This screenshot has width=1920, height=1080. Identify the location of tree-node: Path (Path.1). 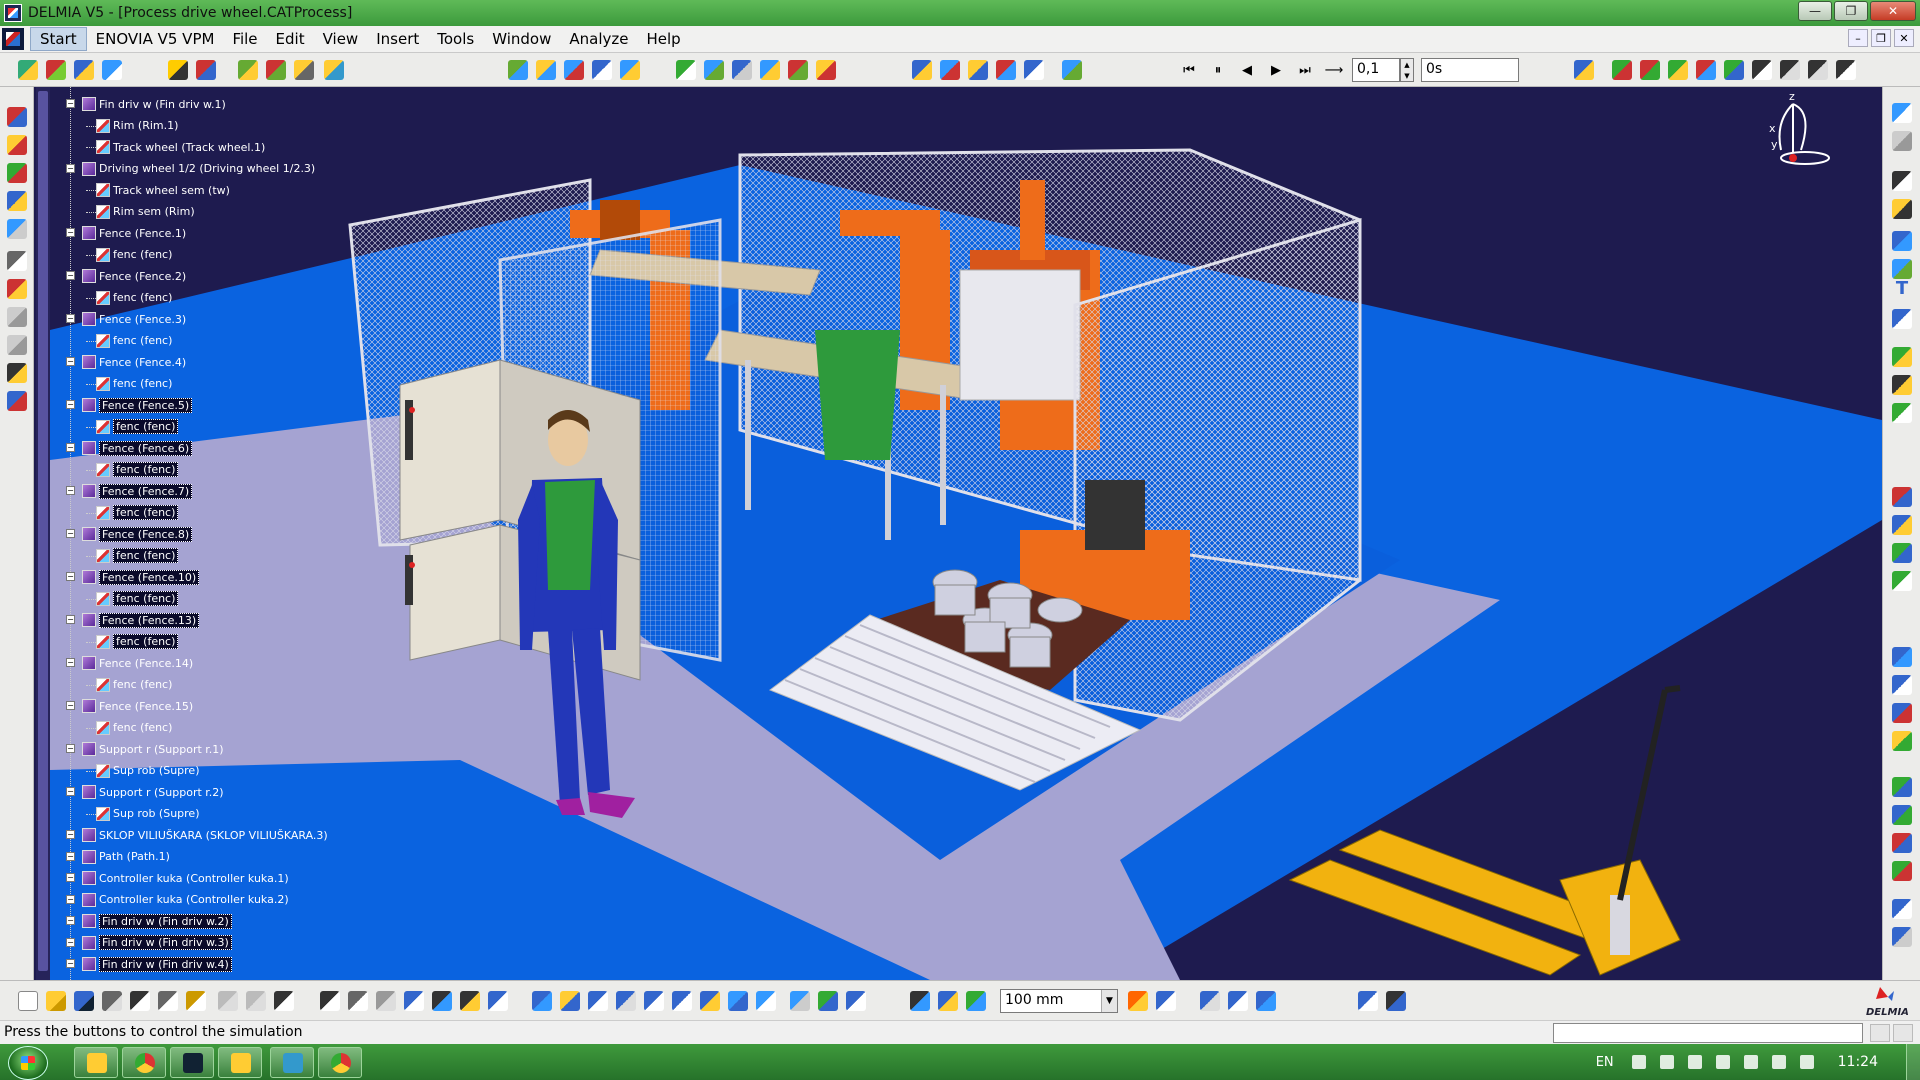
(126, 857).